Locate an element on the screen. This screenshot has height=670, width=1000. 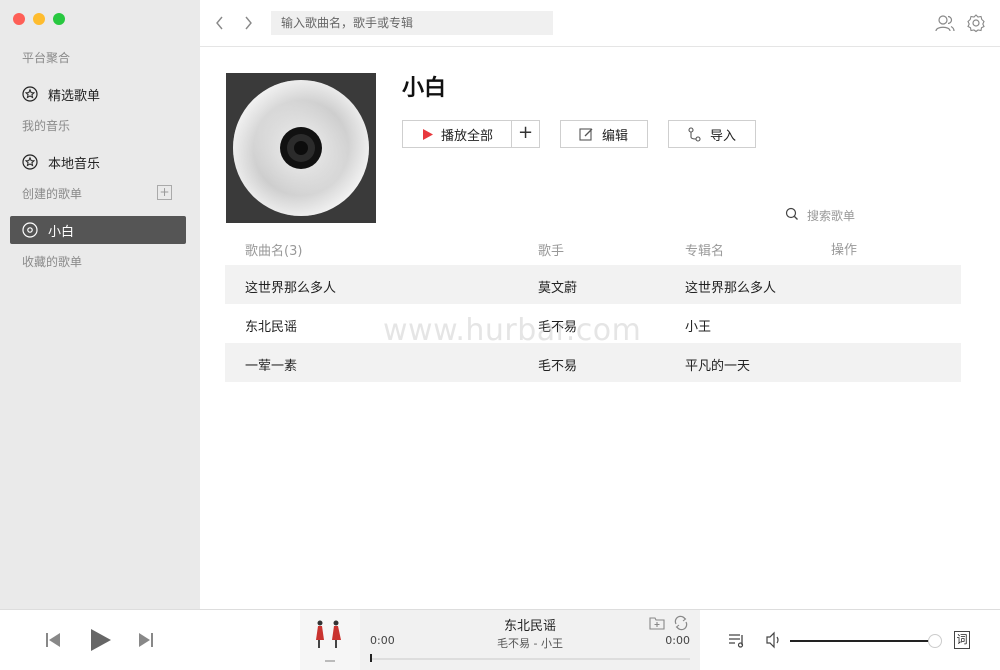
settings-gear-icon is located at coordinates (976, 23).